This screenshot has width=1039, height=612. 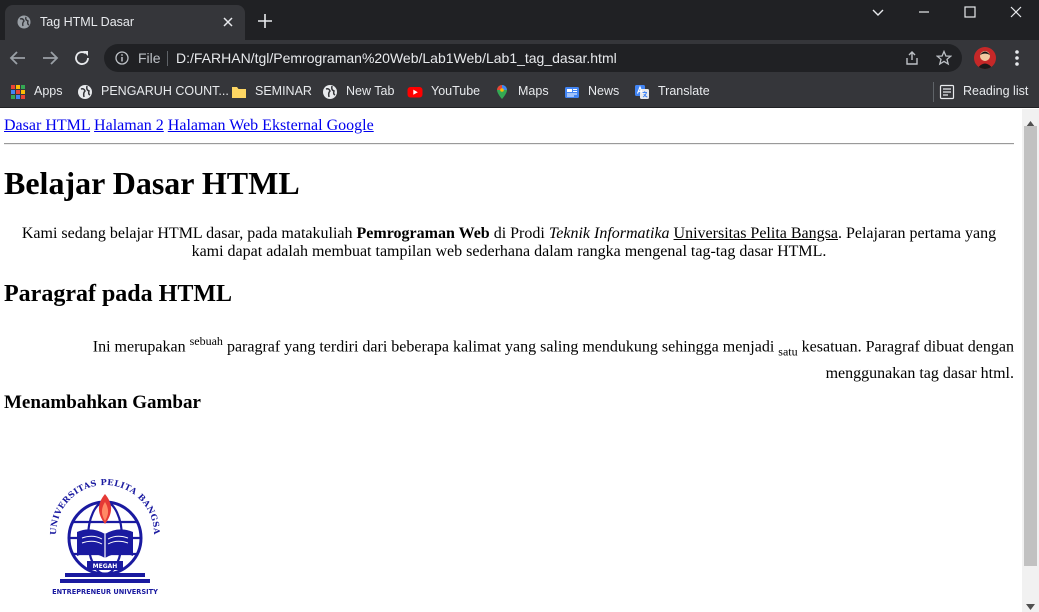 I want to click on horizontal-rule, so click(x=509, y=144).